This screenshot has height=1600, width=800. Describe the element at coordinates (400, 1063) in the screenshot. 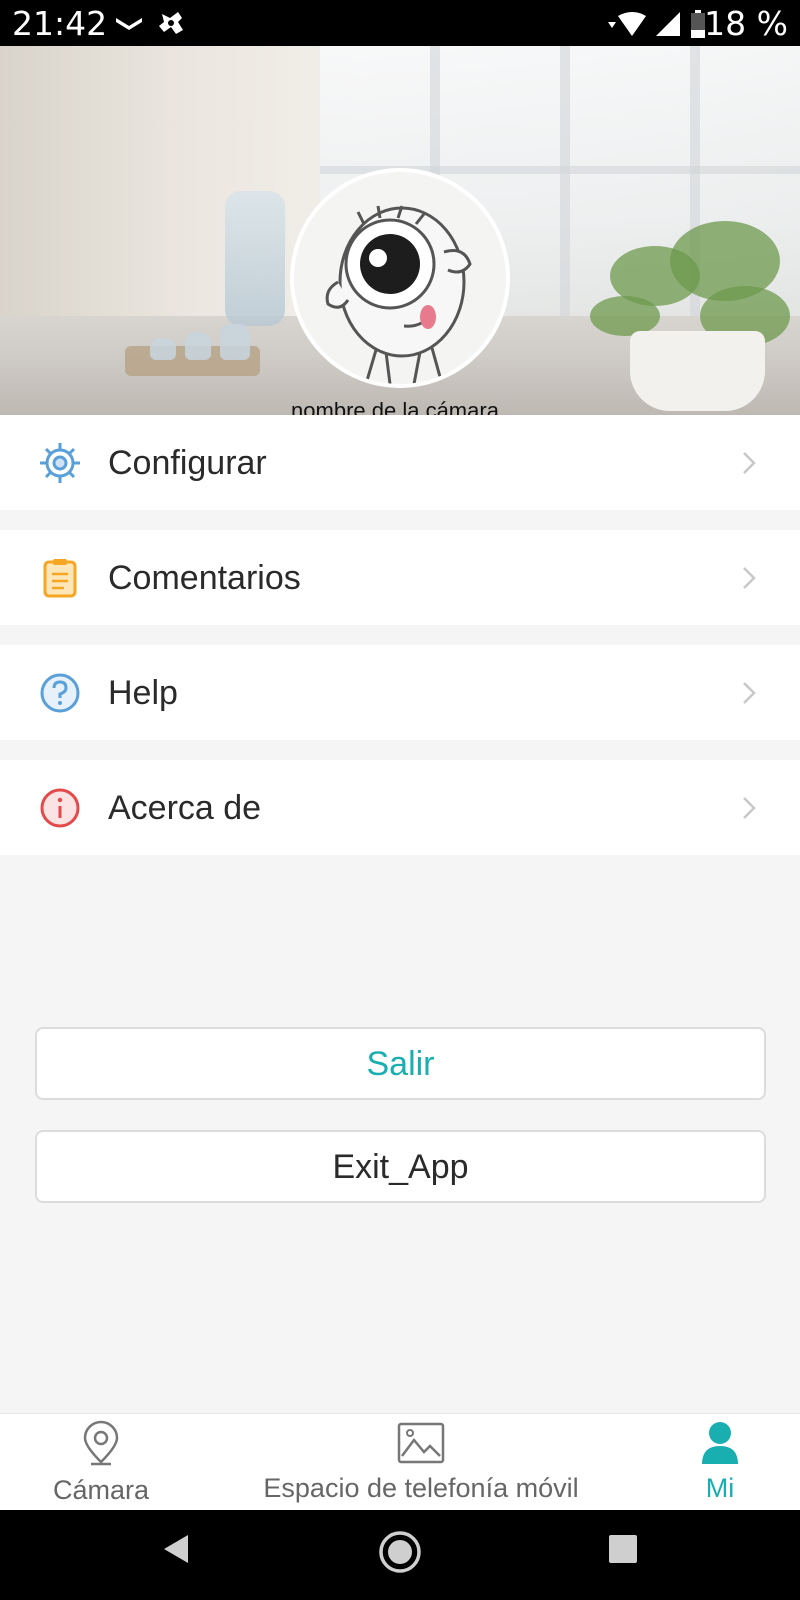

I see `logout-button: Salir` at that location.